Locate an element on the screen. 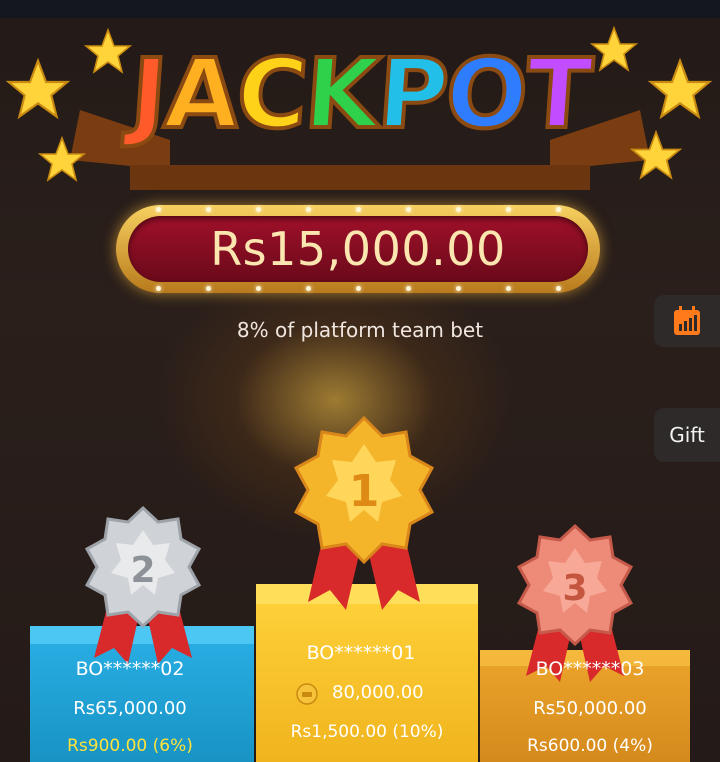  gift-label: Gift is located at coordinates (687, 435).